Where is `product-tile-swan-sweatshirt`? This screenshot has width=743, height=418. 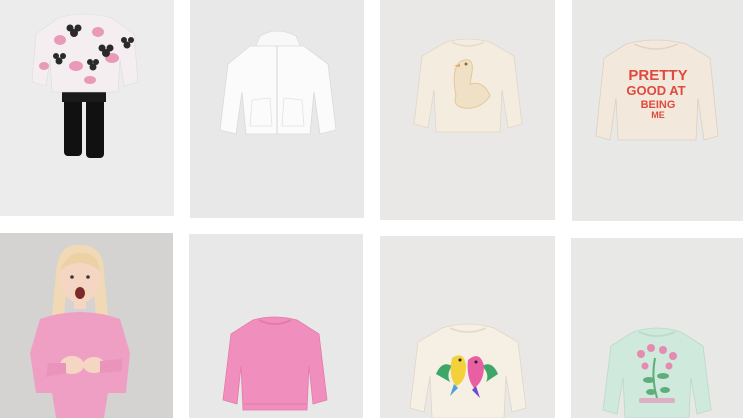 product-tile-swan-sweatshirt is located at coordinates (467, 110).